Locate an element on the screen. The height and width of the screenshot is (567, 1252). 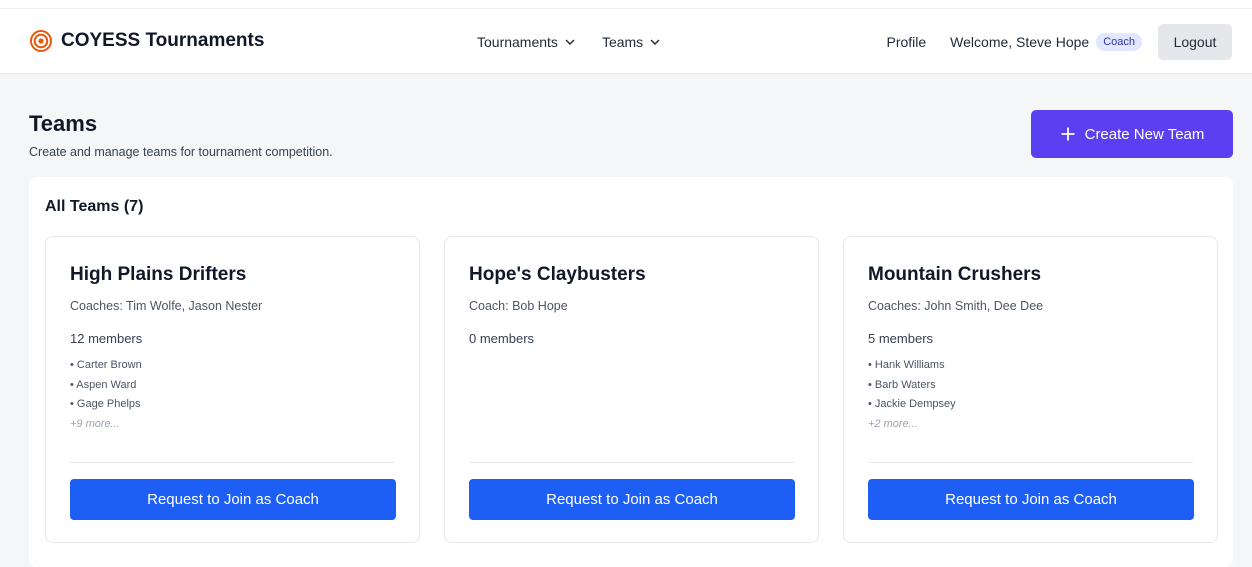
team-coaches: Coaches: Tim Wolfe, Jason Nester is located at coordinates (166, 306).